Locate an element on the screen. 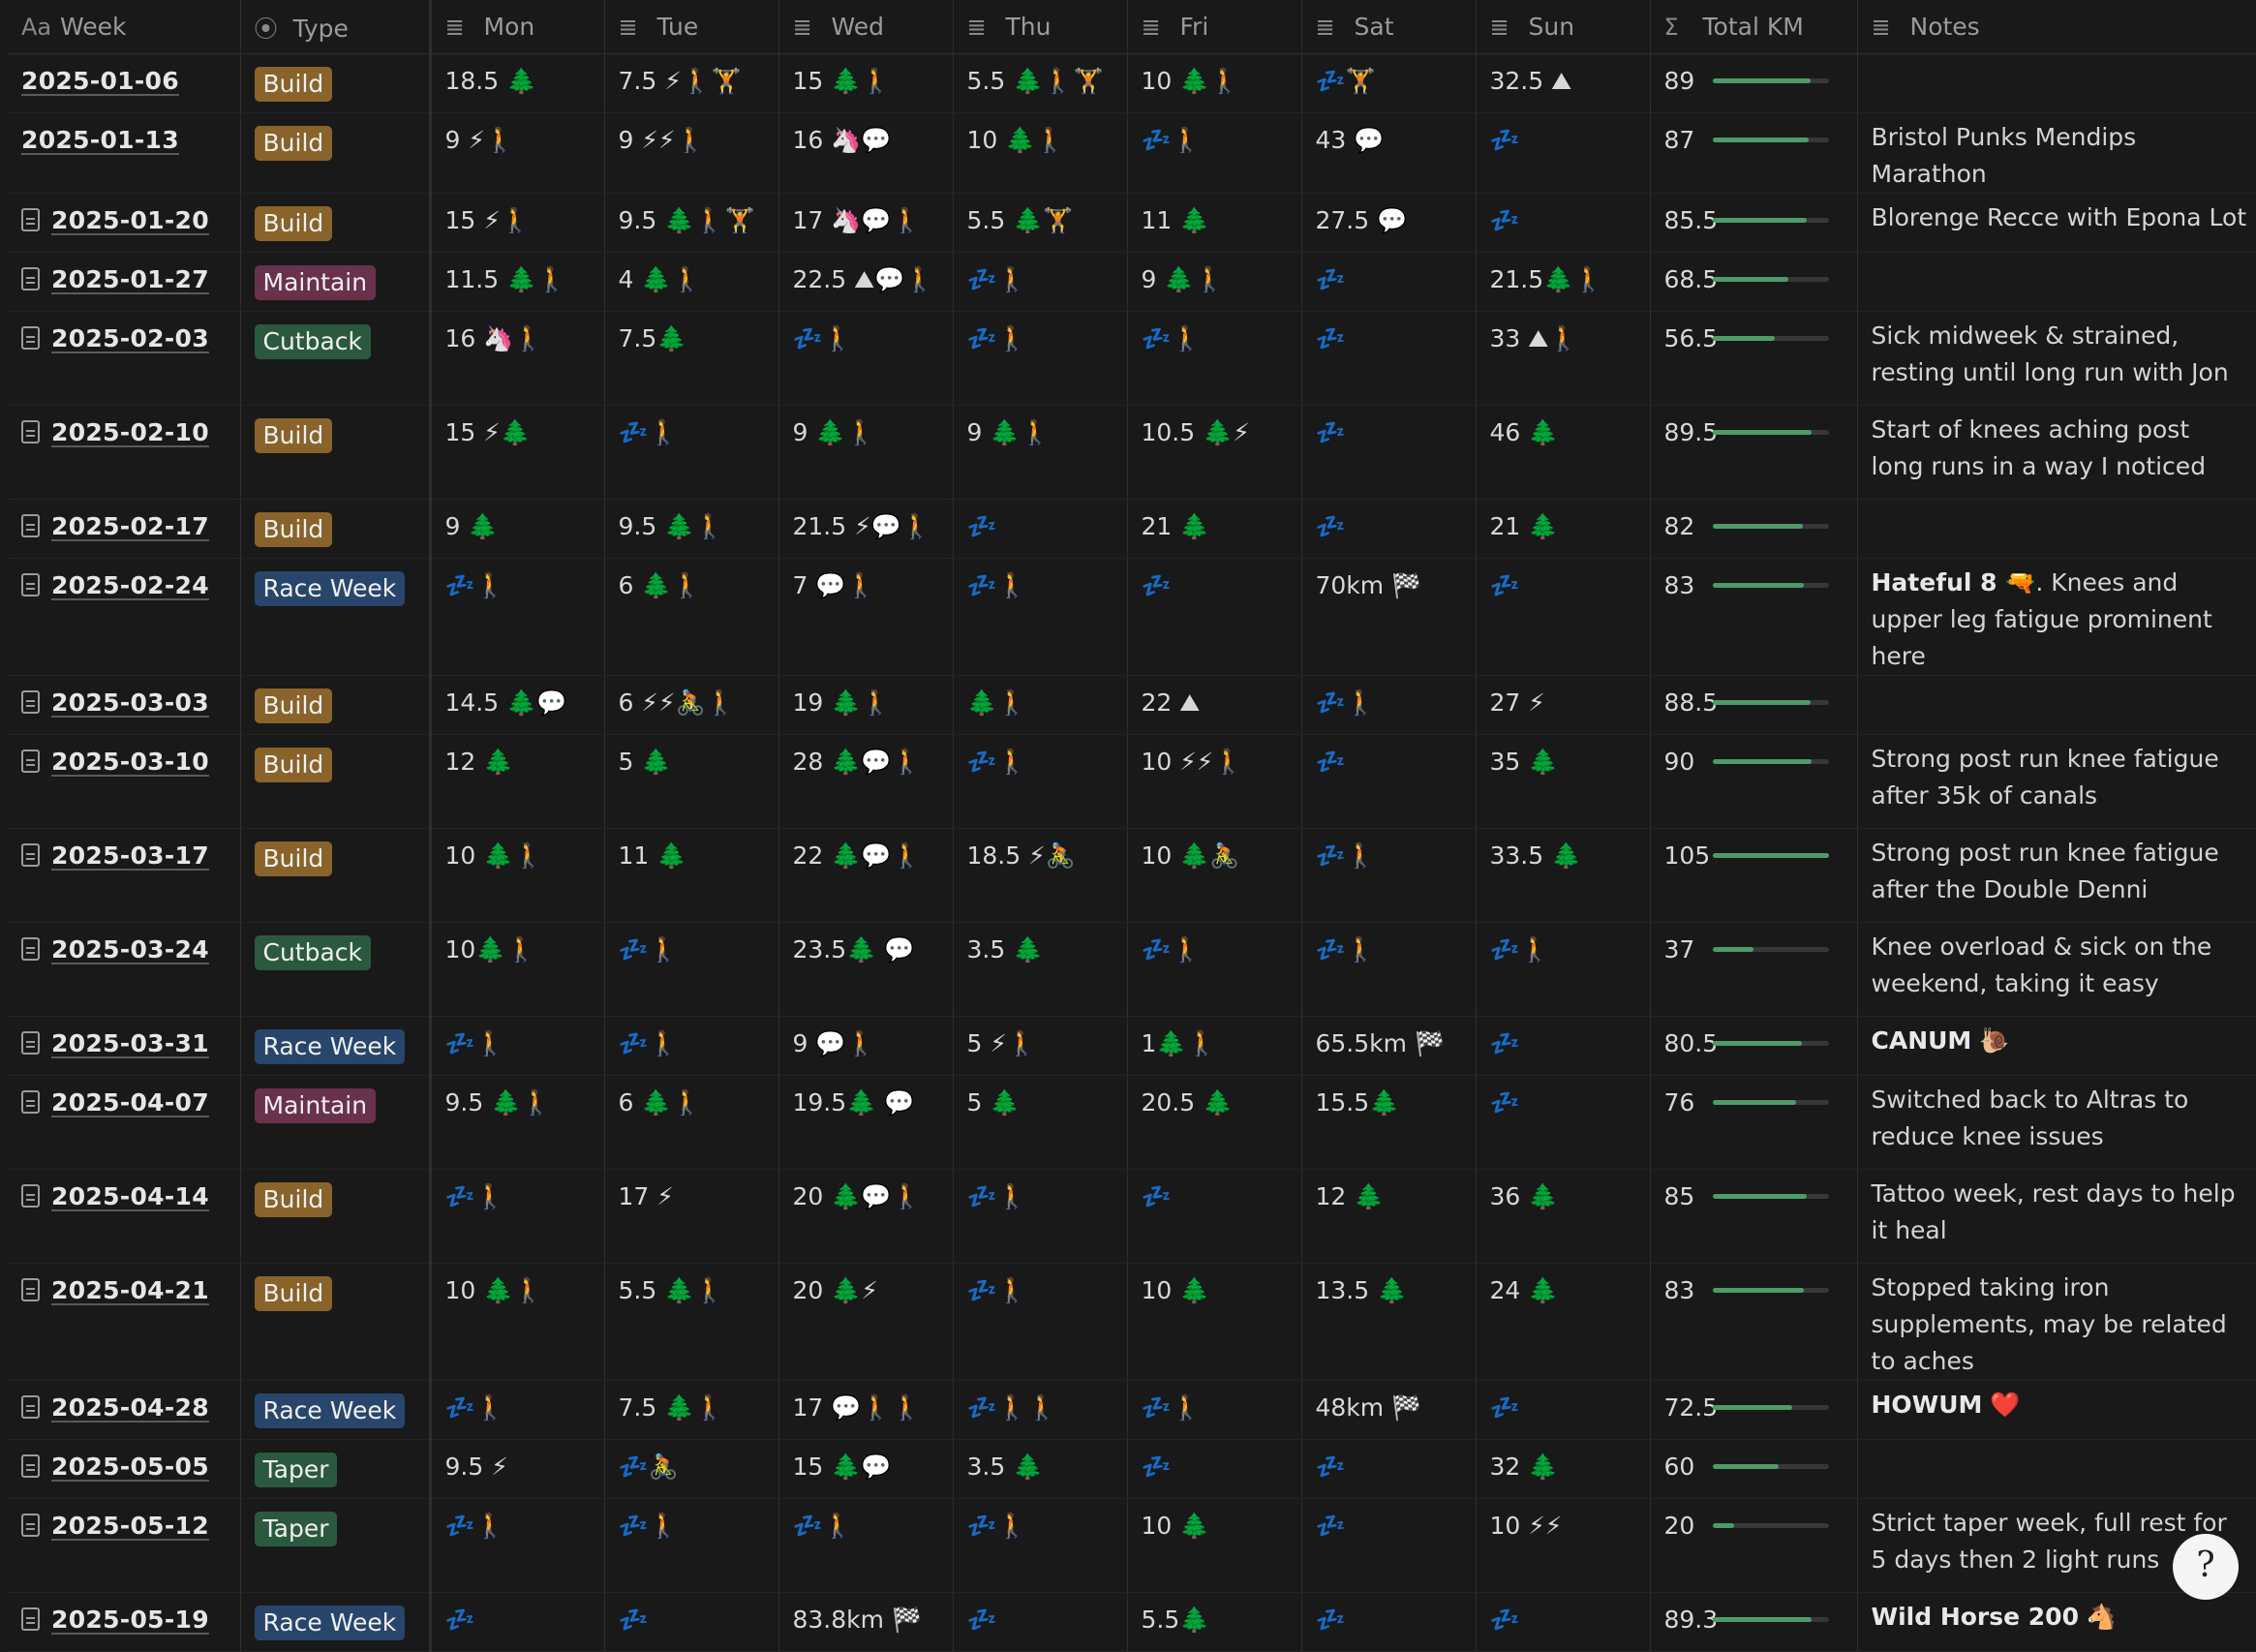 The height and width of the screenshot is (1652, 2256). day-cell-sat: 💤 is located at coordinates (1389, 1622).